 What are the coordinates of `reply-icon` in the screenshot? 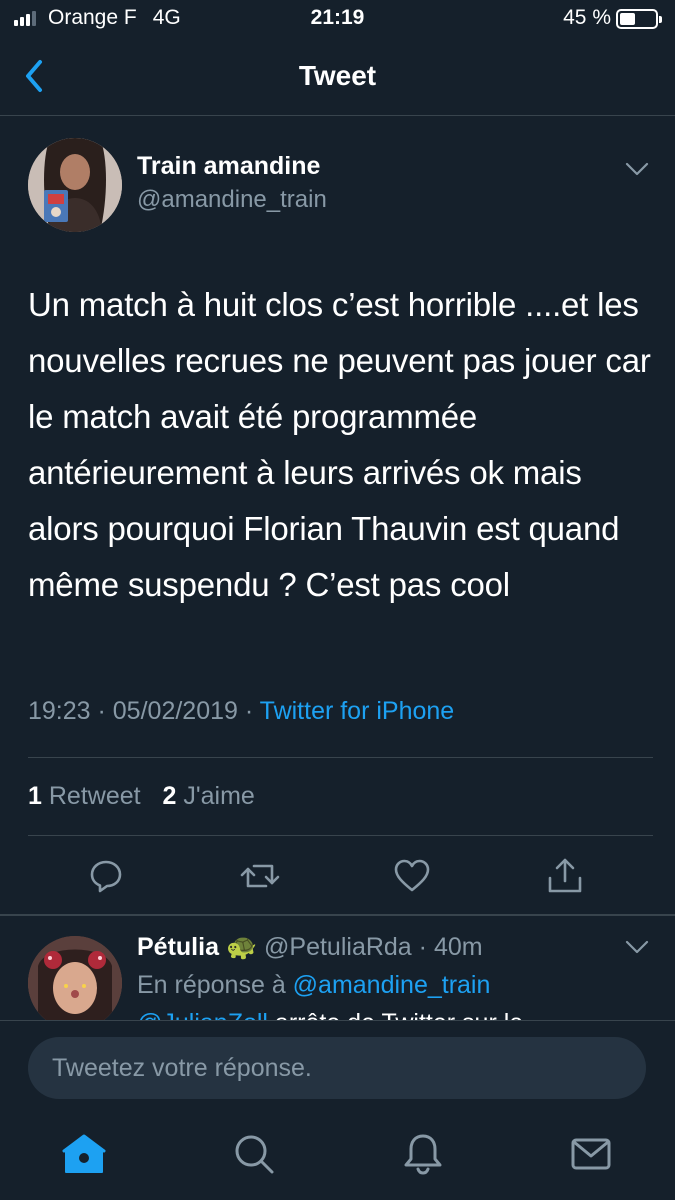 It's located at (106, 876).